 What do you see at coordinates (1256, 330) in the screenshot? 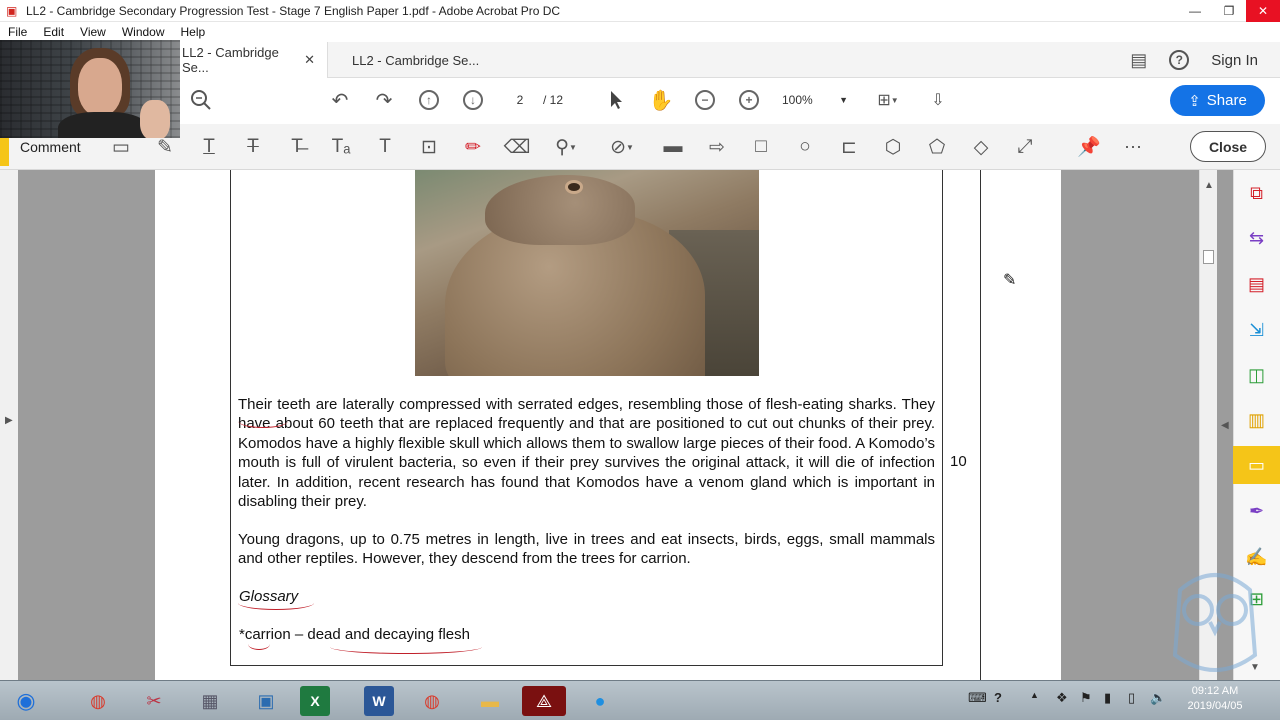
I see `export-pdf-icon: ⇲` at bounding box center [1256, 330].